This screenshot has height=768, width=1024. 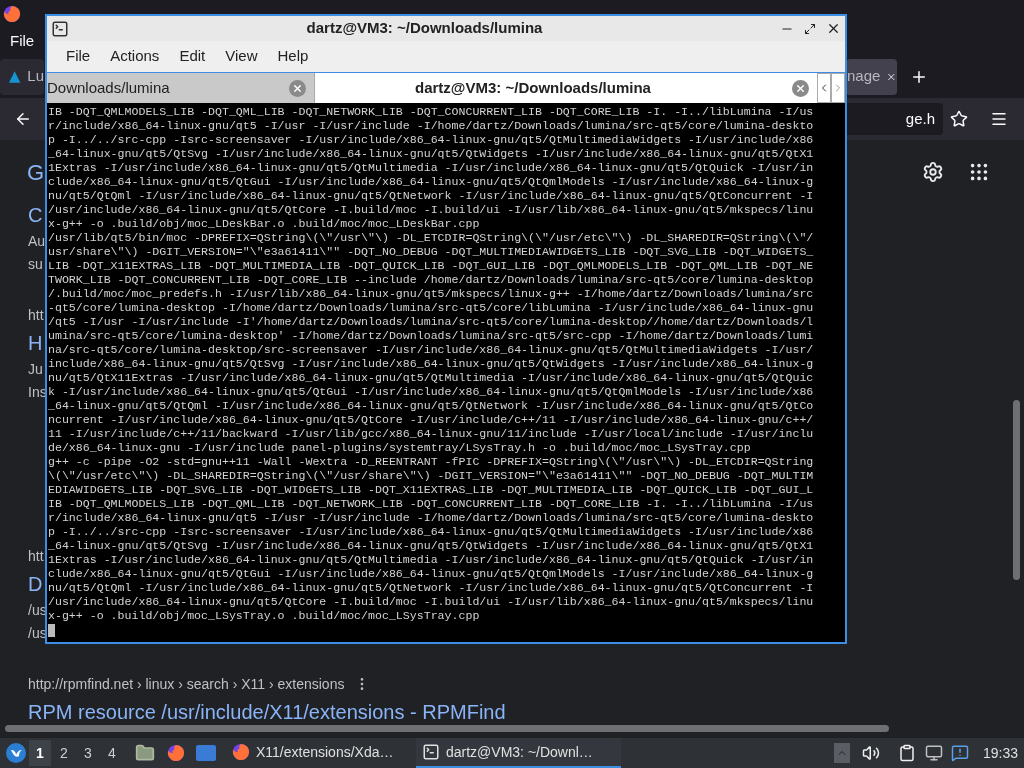 What do you see at coordinates (35, 584) in the screenshot?
I see `result-title: D` at bounding box center [35, 584].